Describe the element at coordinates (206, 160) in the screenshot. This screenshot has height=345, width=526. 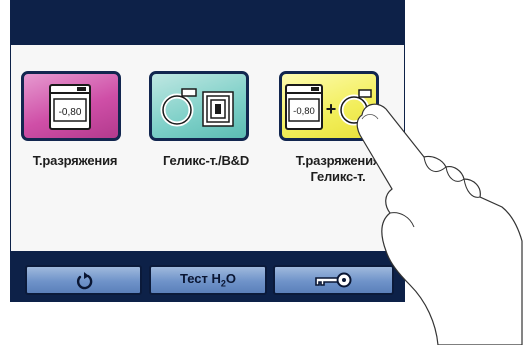
I see `tile-2-label: Геликс-т./B&D` at that location.